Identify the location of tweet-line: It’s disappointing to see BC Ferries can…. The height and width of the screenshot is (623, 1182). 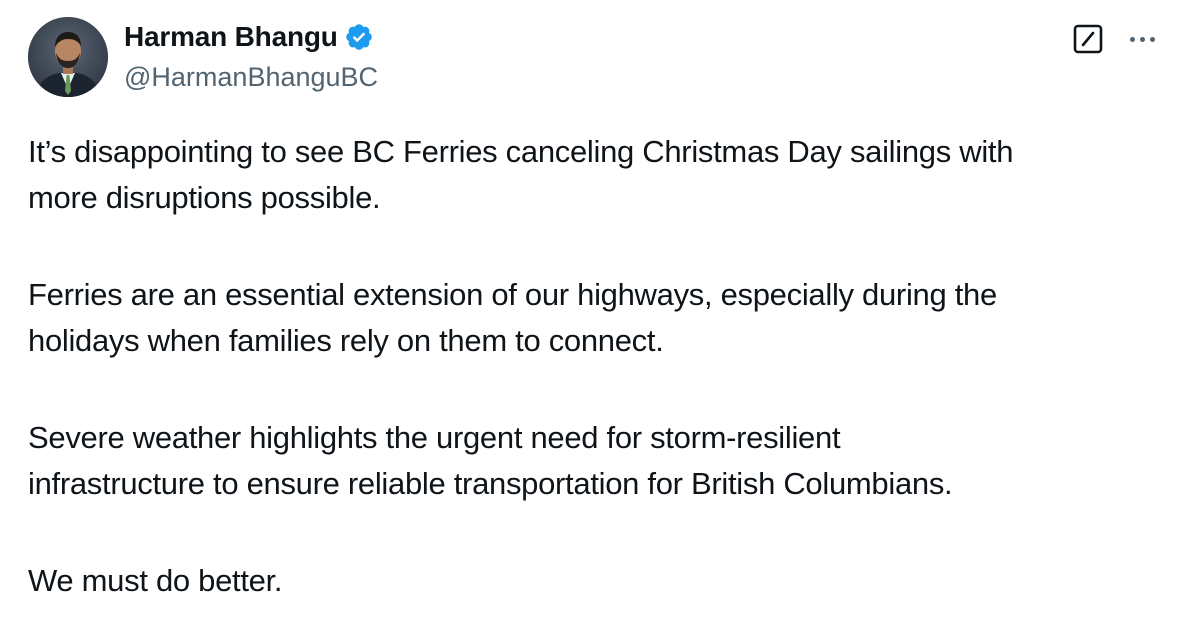
(521, 151).